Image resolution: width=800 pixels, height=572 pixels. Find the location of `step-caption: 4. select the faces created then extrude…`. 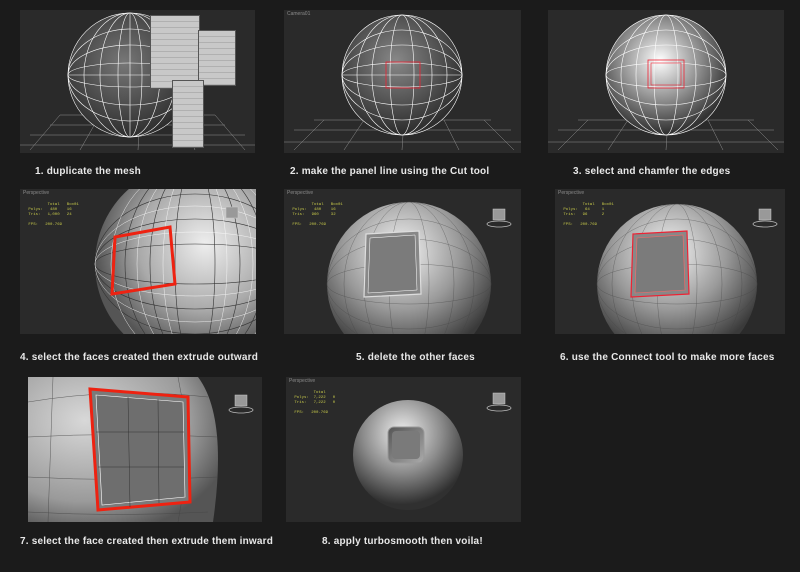

step-caption: 4. select the faces created then extrude… is located at coordinates (139, 357).